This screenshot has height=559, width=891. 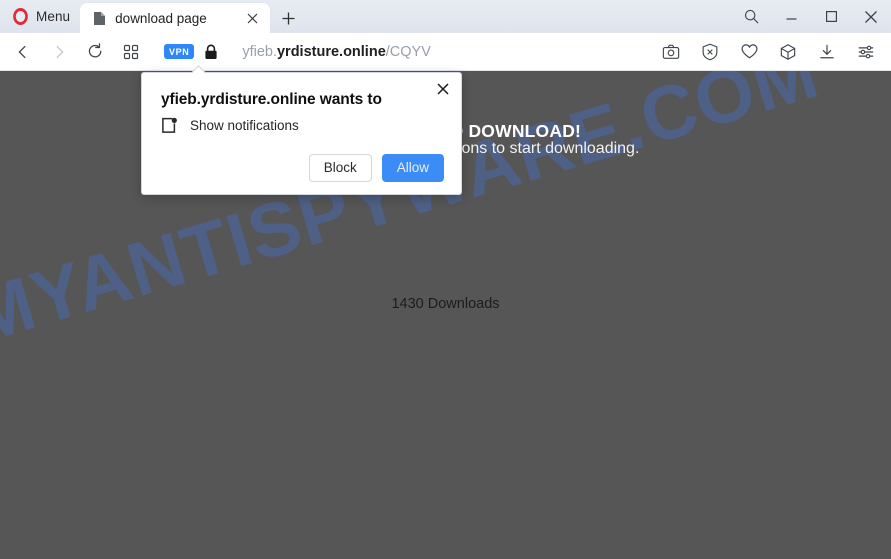 I want to click on notification-bell-icon, so click(x=169, y=125).